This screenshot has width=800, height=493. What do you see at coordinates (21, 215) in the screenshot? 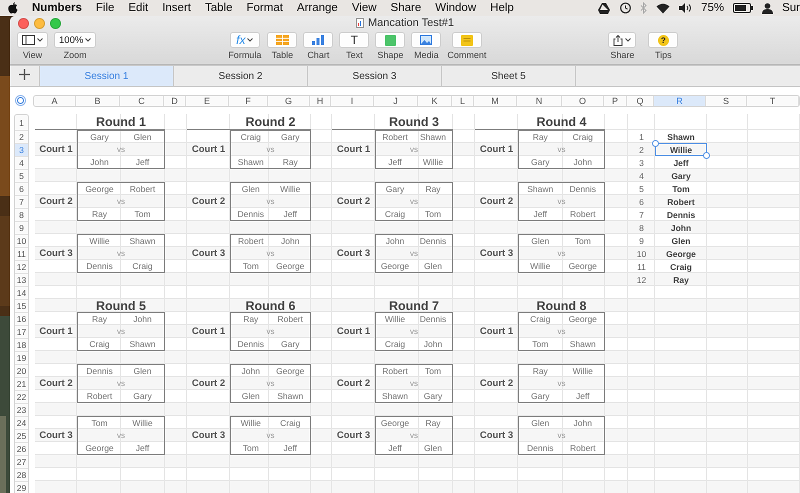
I see `row-header: 8` at bounding box center [21, 215].